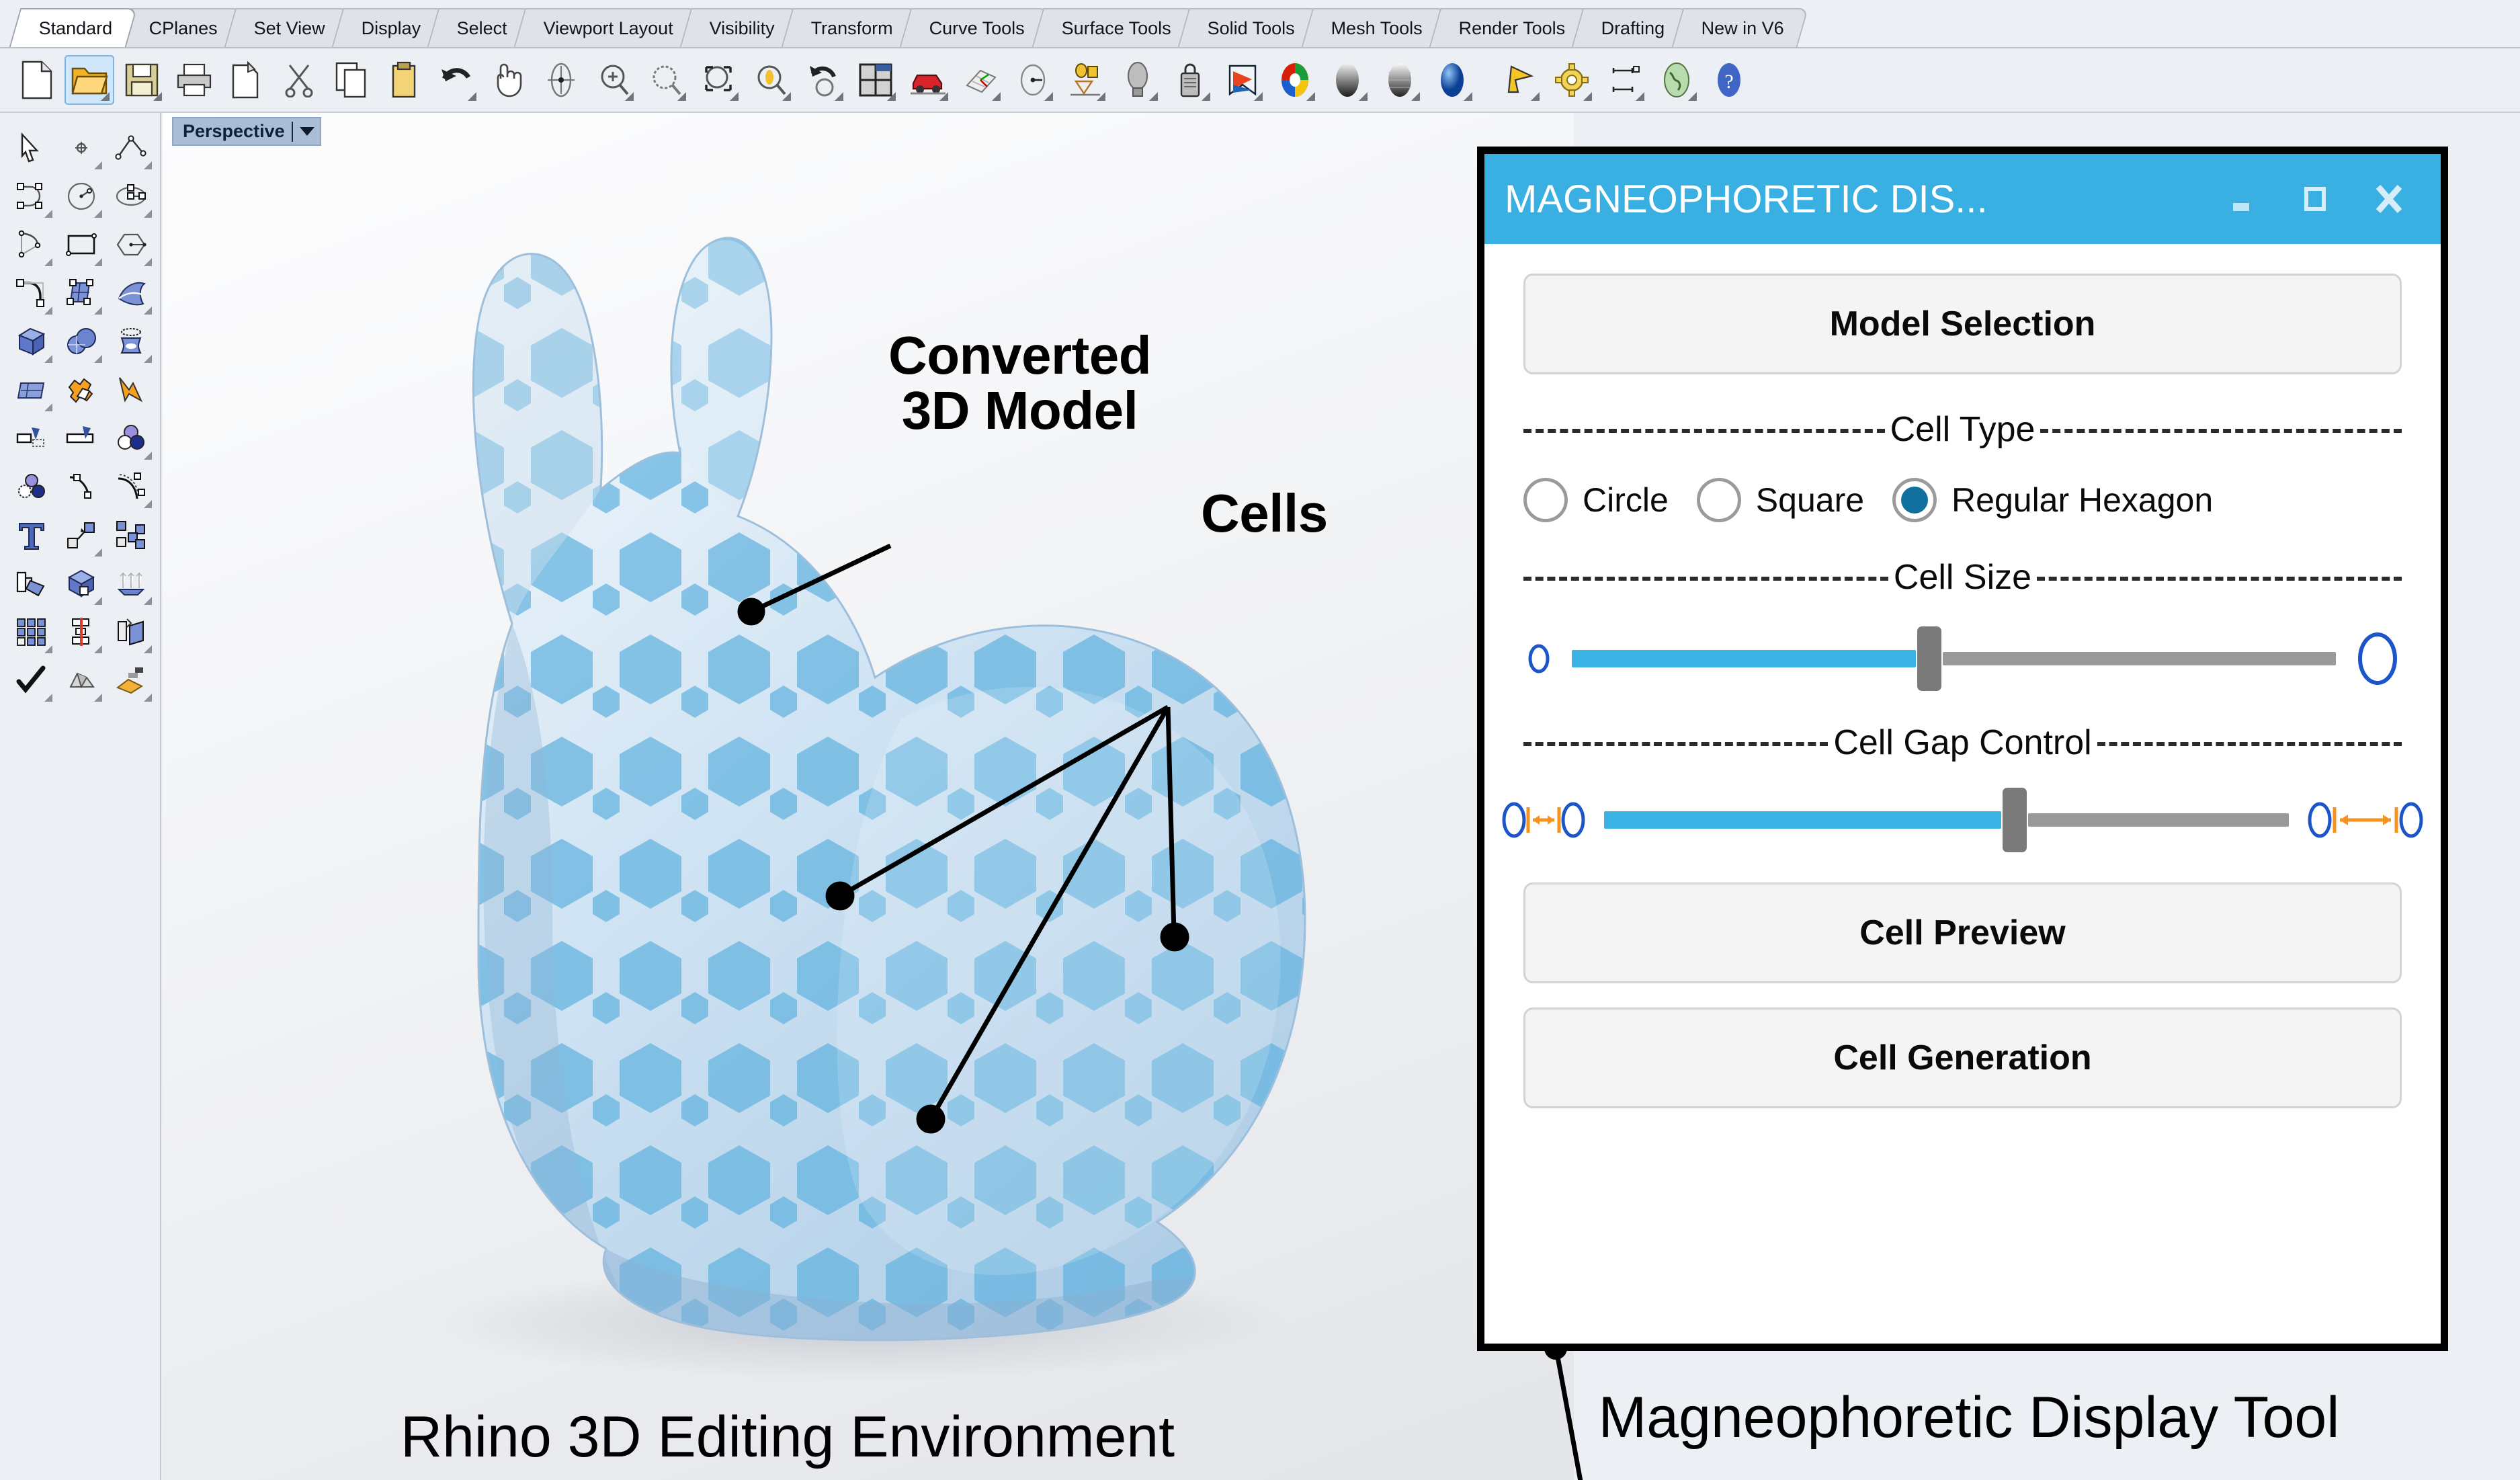  What do you see at coordinates (1631, 27) in the screenshot?
I see `tab-drafting: Drafting` at bounding box center [1631, 27].